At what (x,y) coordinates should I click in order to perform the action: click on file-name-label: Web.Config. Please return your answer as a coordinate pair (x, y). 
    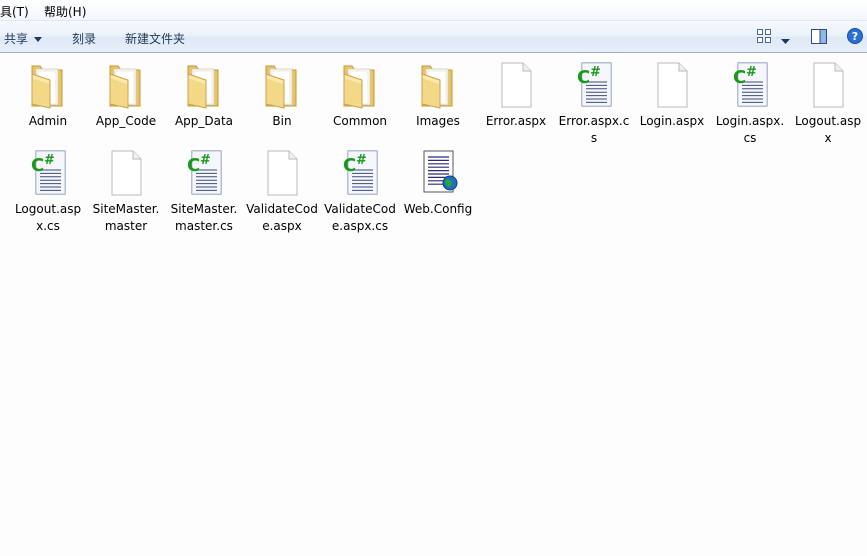
    Looking at the image, I should click on (438, 209).